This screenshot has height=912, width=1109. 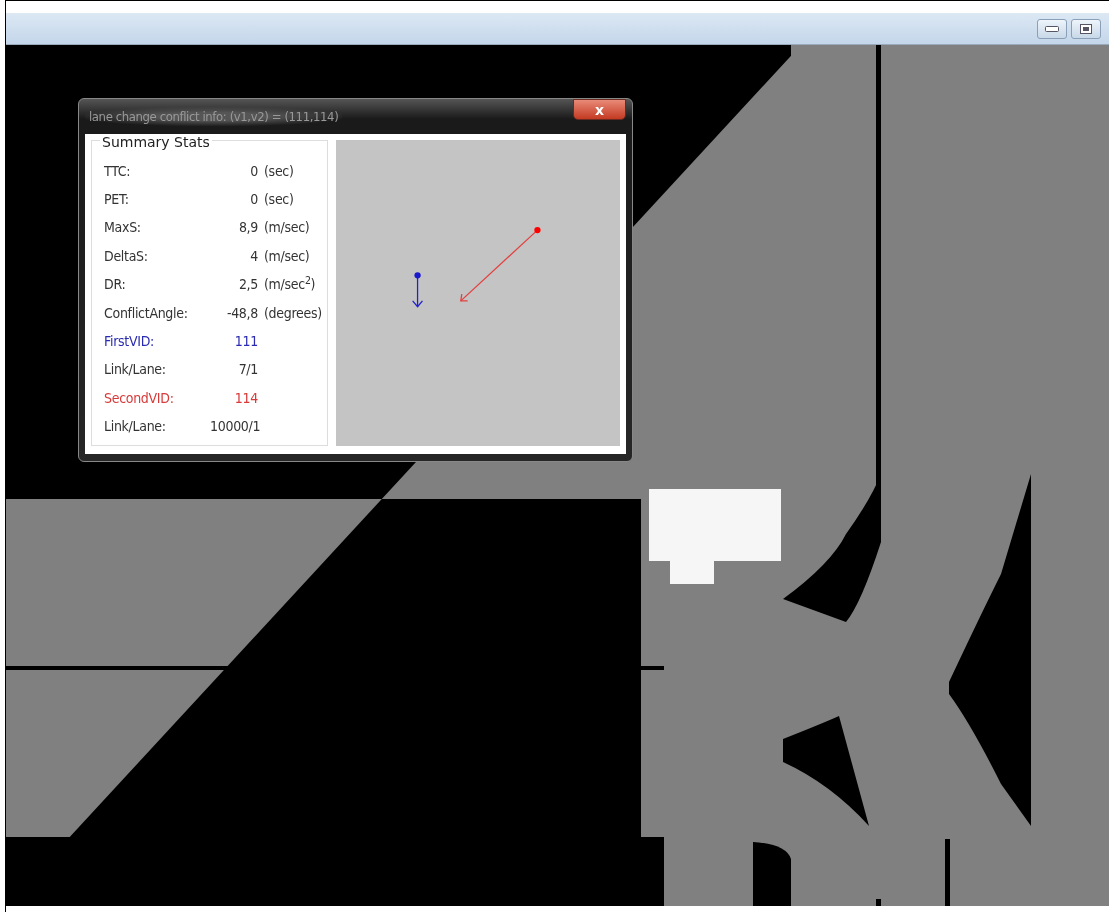 I want to click on stat-value: 8,9, so click(x=247, y=228).